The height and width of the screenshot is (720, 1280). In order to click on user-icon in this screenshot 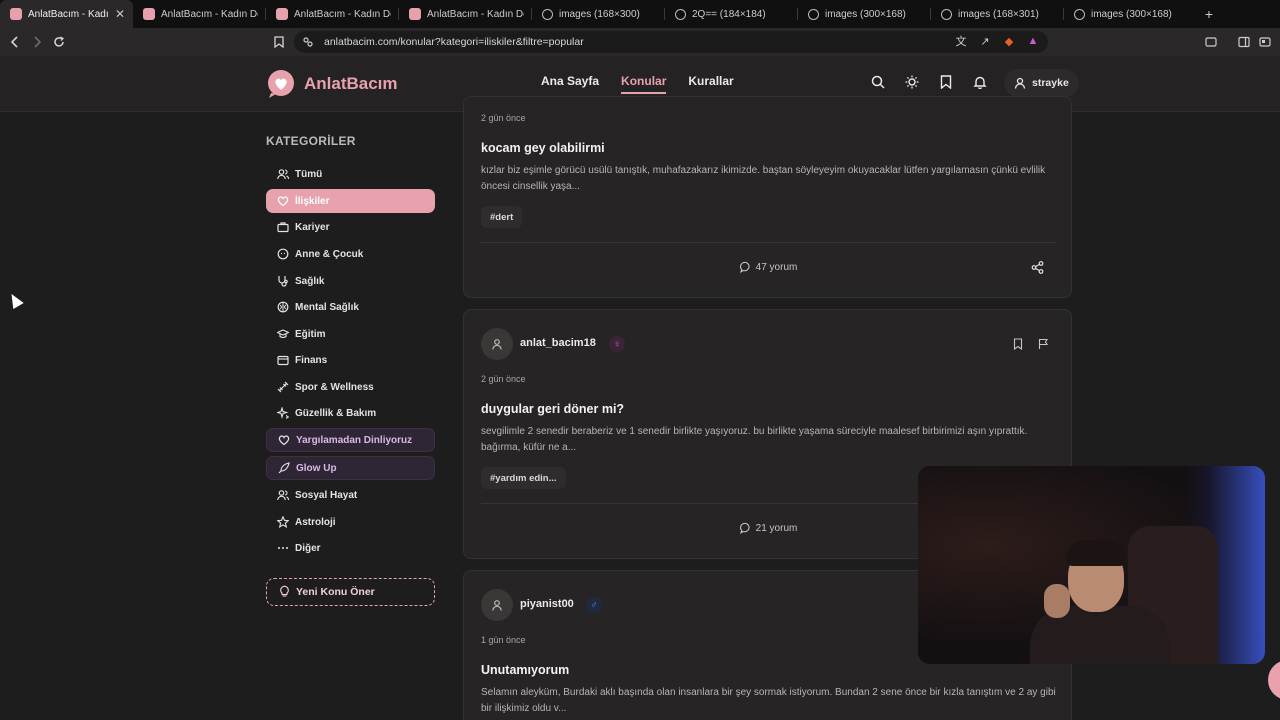, I will do `click(1020, 83)`.